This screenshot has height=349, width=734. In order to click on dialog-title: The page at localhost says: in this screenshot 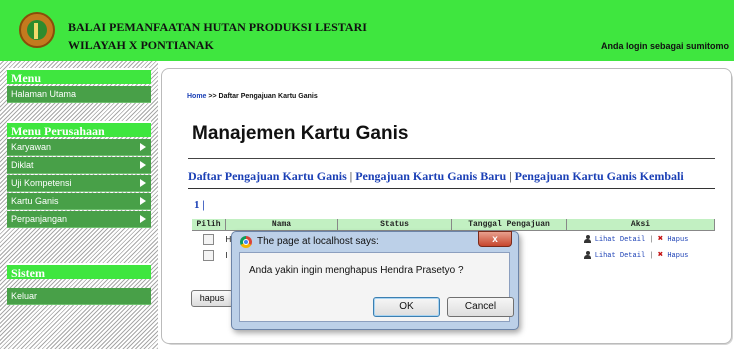, I will do `click(318, 241)`.